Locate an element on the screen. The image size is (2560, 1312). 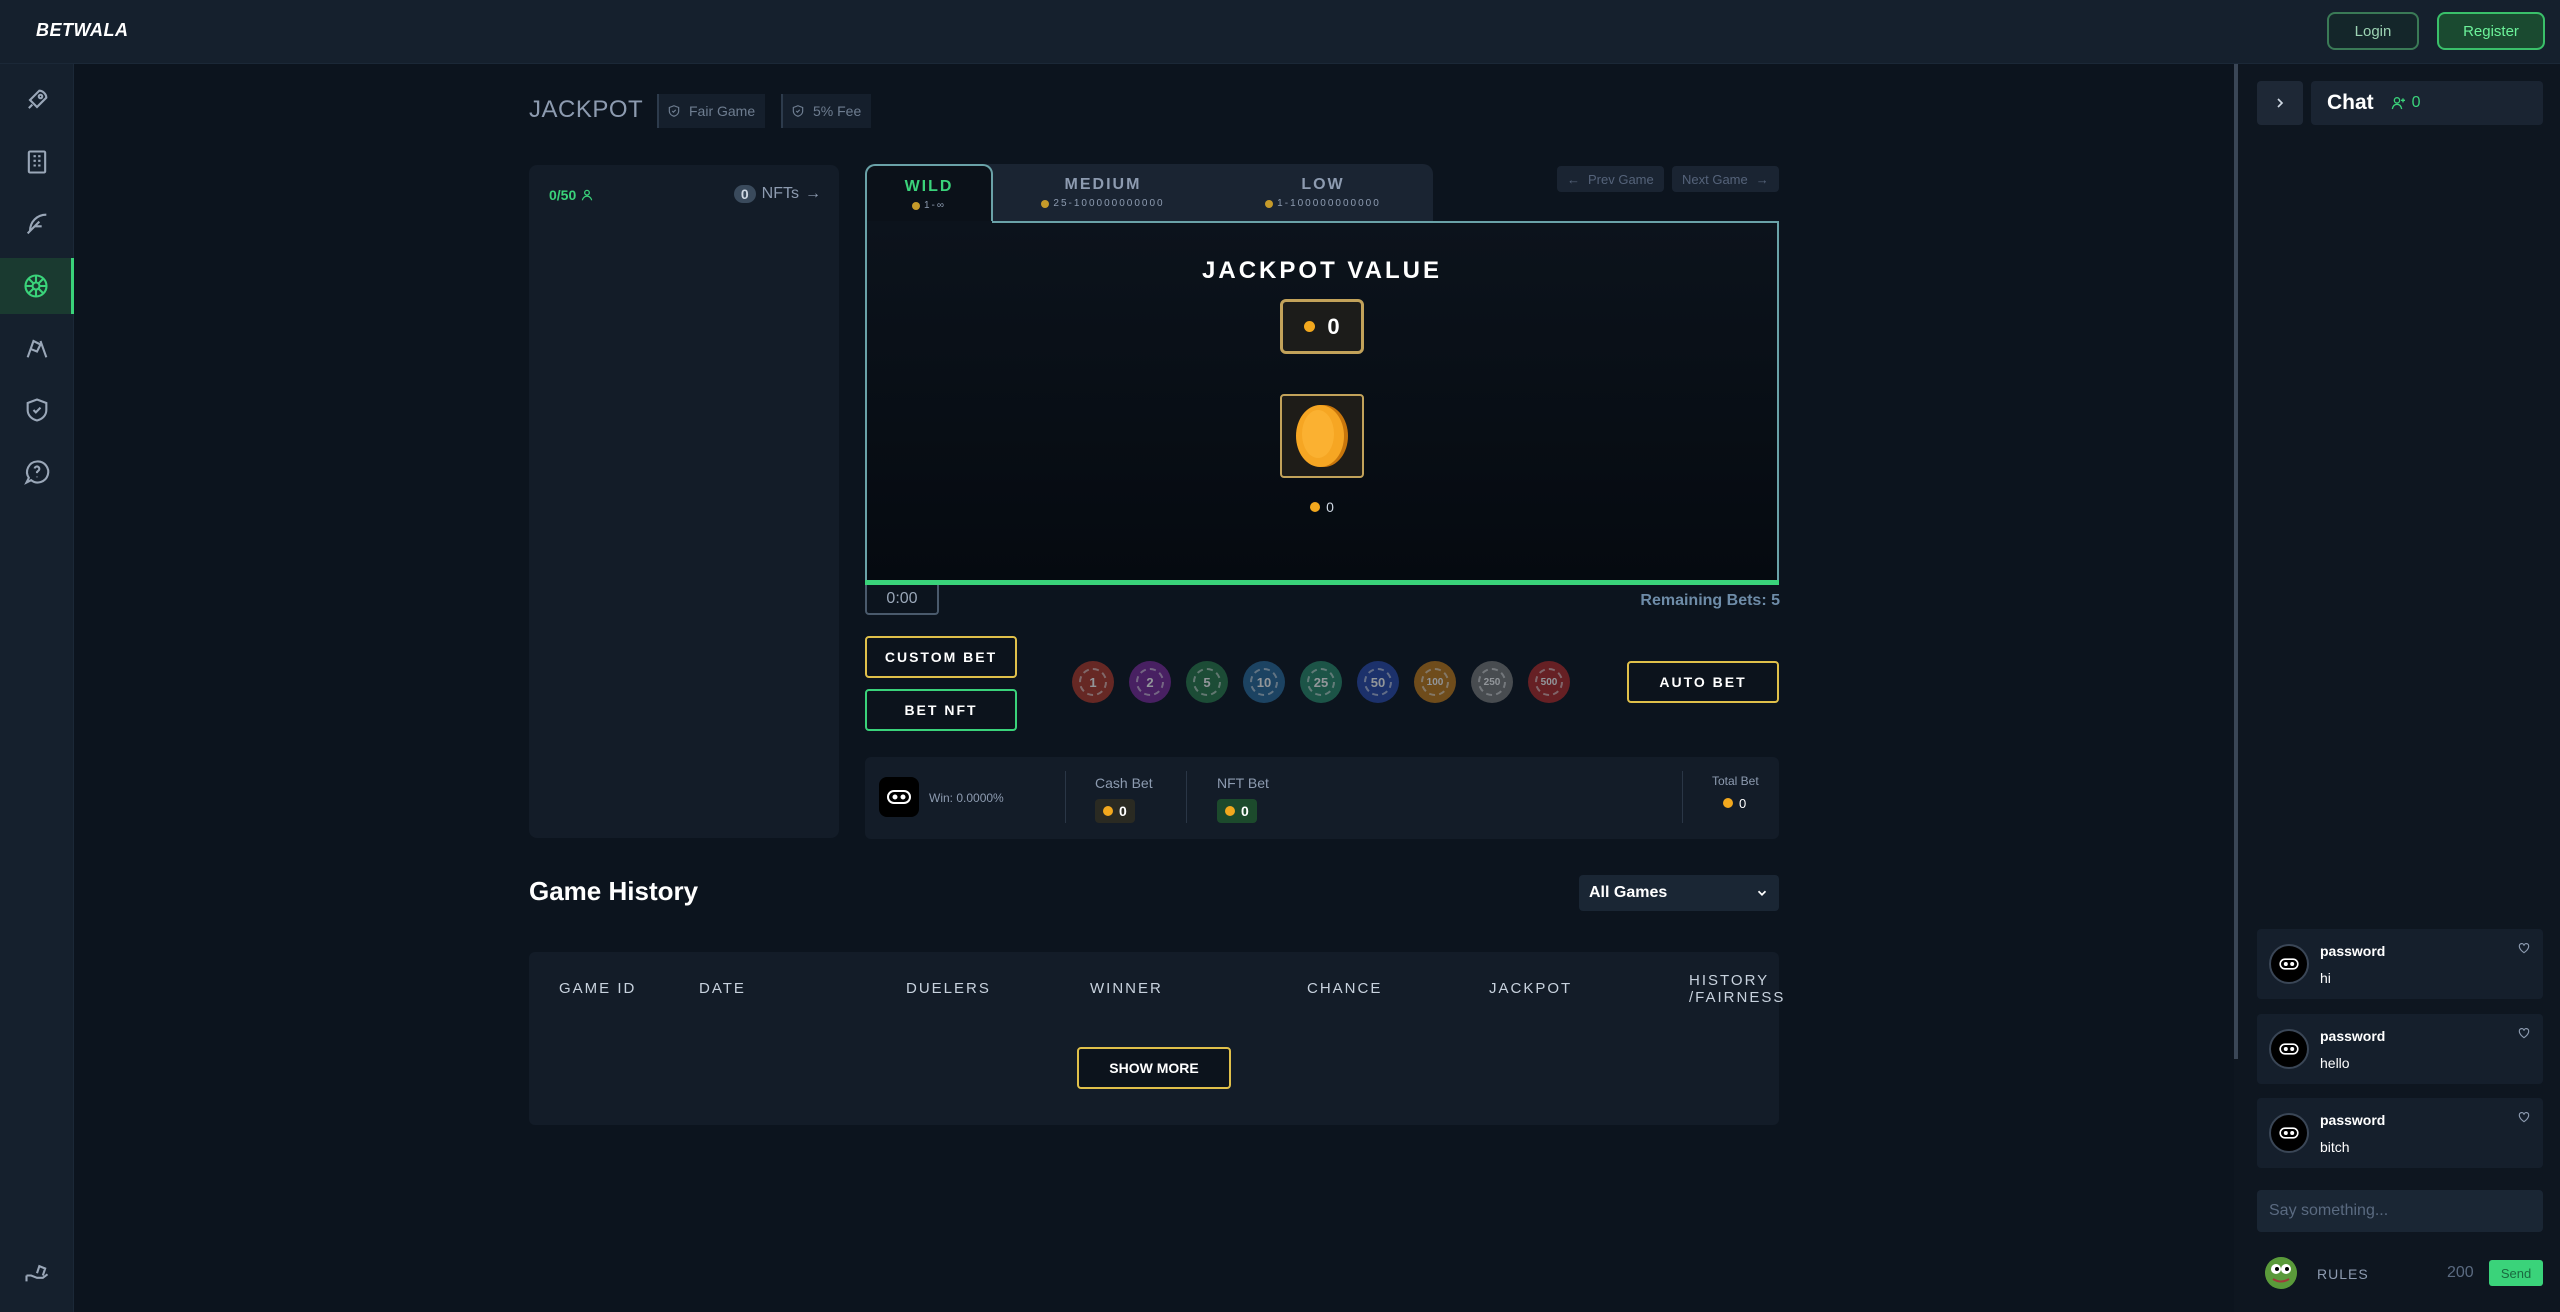
login-button: Login is located at coordinates (2373, 31).